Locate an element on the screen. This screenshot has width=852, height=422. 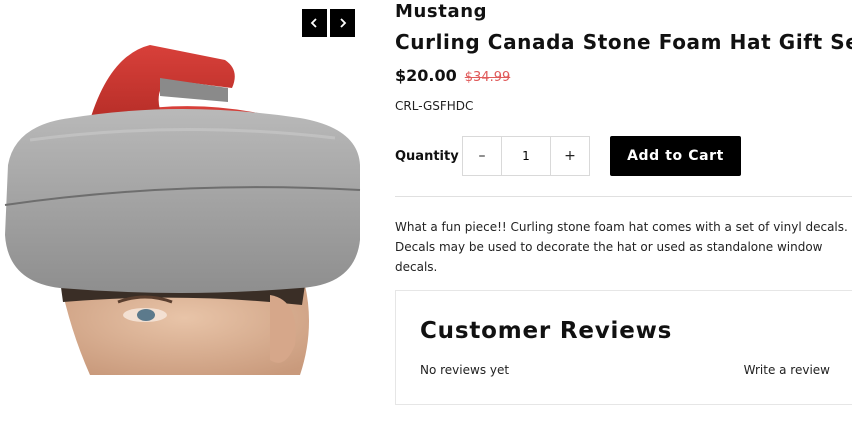
product-sku: CRL-GSFHDC is located at coordinates (434, 106).